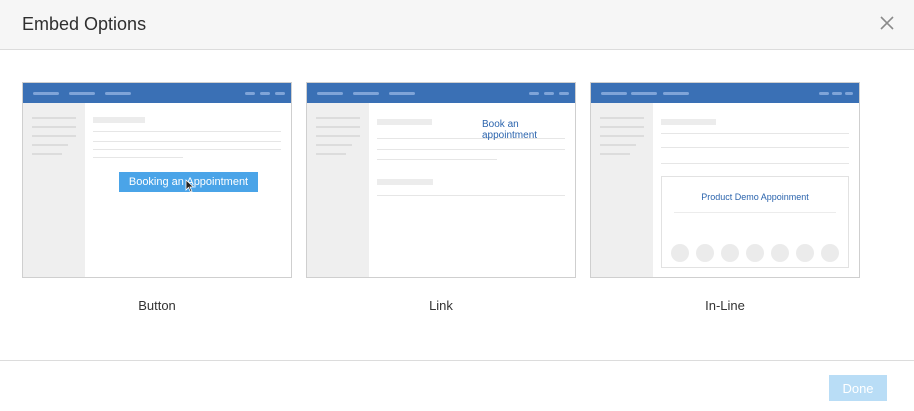  What do you see at coordinates (725, 305) in the screenshot?
I see `option-label: In-Line` at bounding box center [725, 305].